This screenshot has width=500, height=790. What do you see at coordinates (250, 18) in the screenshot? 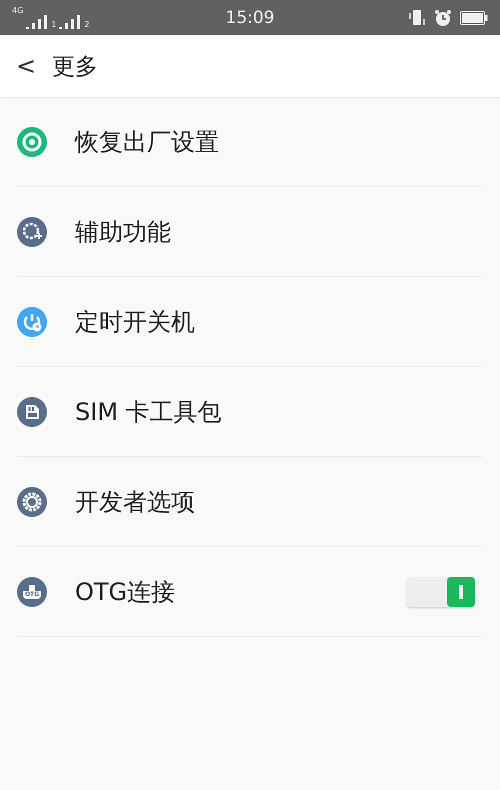
I see `clock-time: 15:09` at bounding box center [250, 18].